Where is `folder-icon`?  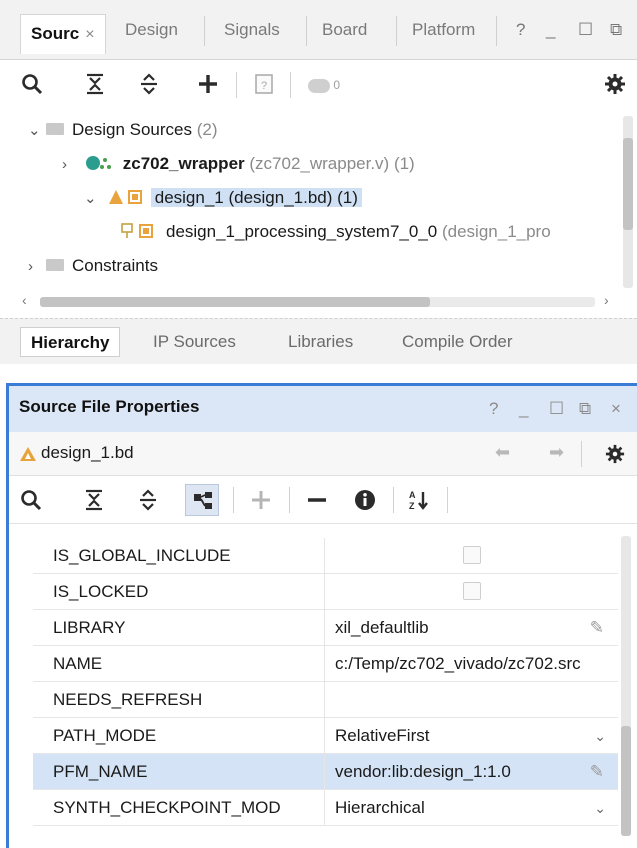 folder-icon is located at coordinates (55, 264).